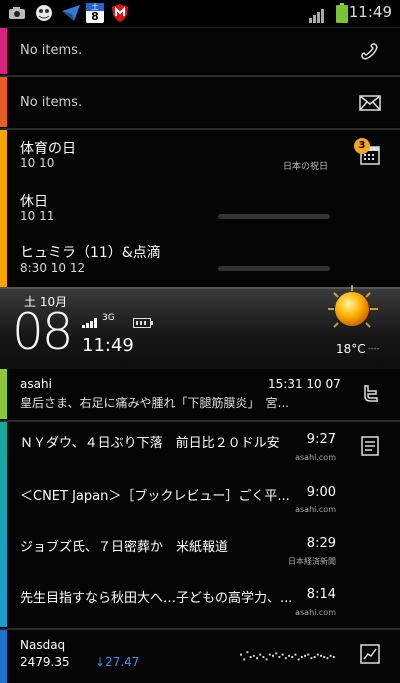 The image size is (400, 683). What do you see at coordinates (304, 384) in the screenshot?
I see `tweet-timestamp: 15:31 10 07` at bounding box center [304, 384].